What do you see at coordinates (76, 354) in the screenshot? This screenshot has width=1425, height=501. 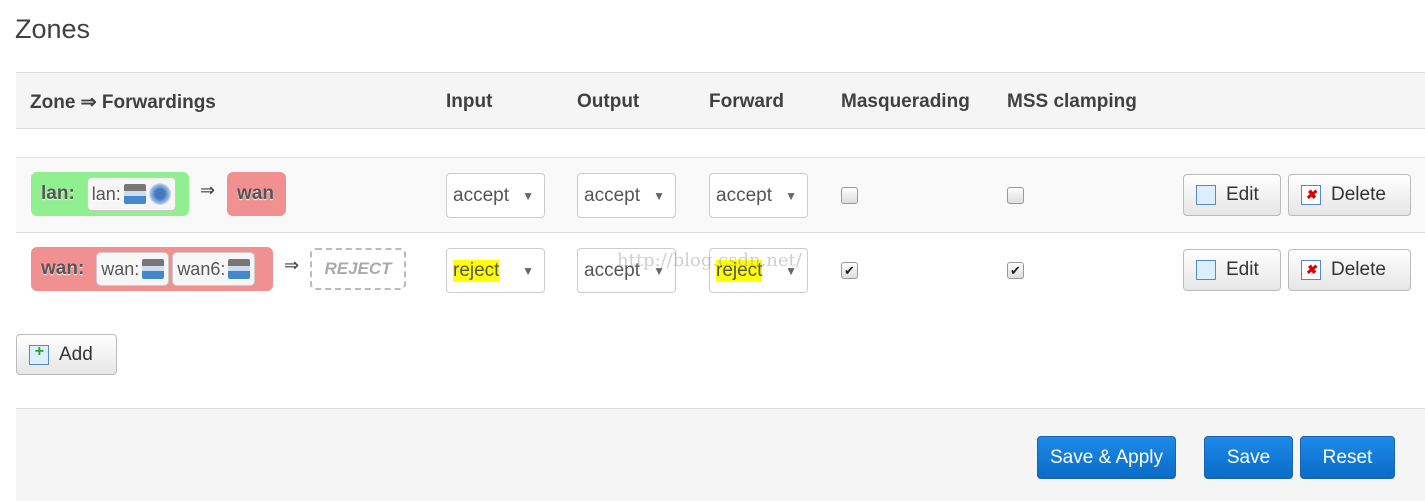 I see `button-label: Add` at bounding box center [76, 354].